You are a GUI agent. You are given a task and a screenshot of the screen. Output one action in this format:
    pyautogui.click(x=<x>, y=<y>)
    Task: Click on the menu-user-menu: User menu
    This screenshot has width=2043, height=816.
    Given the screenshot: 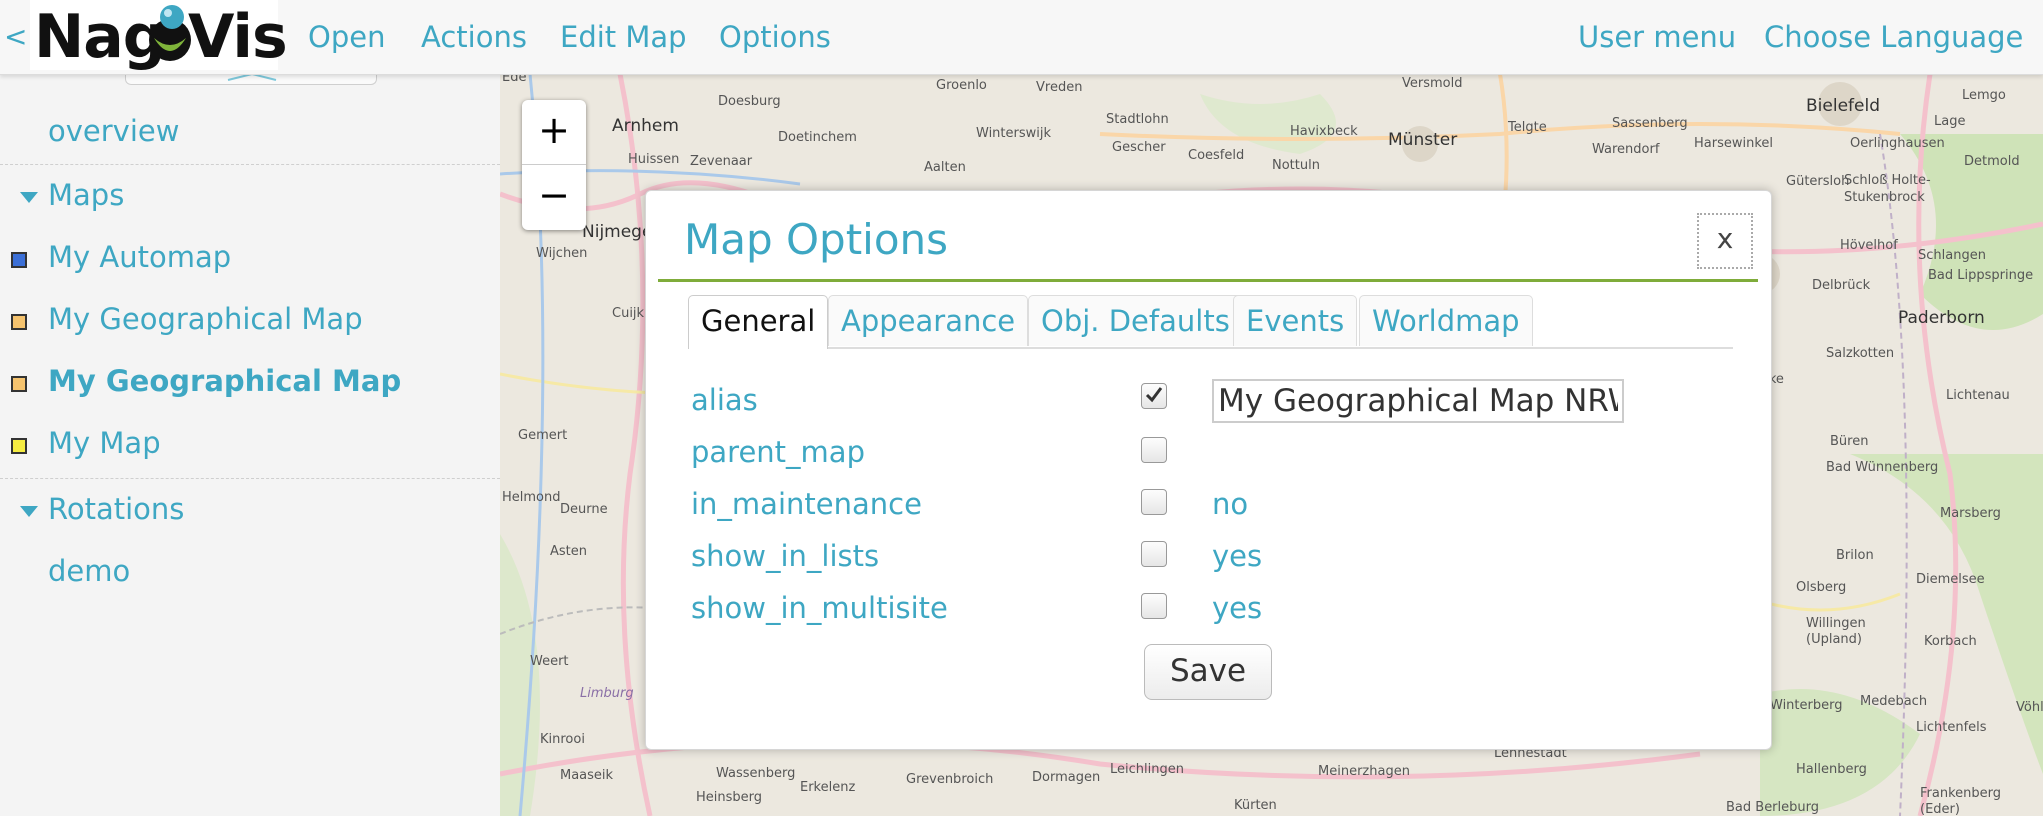 What is the action you would take?
    pyautogui.click(x=1657, y=37)
    